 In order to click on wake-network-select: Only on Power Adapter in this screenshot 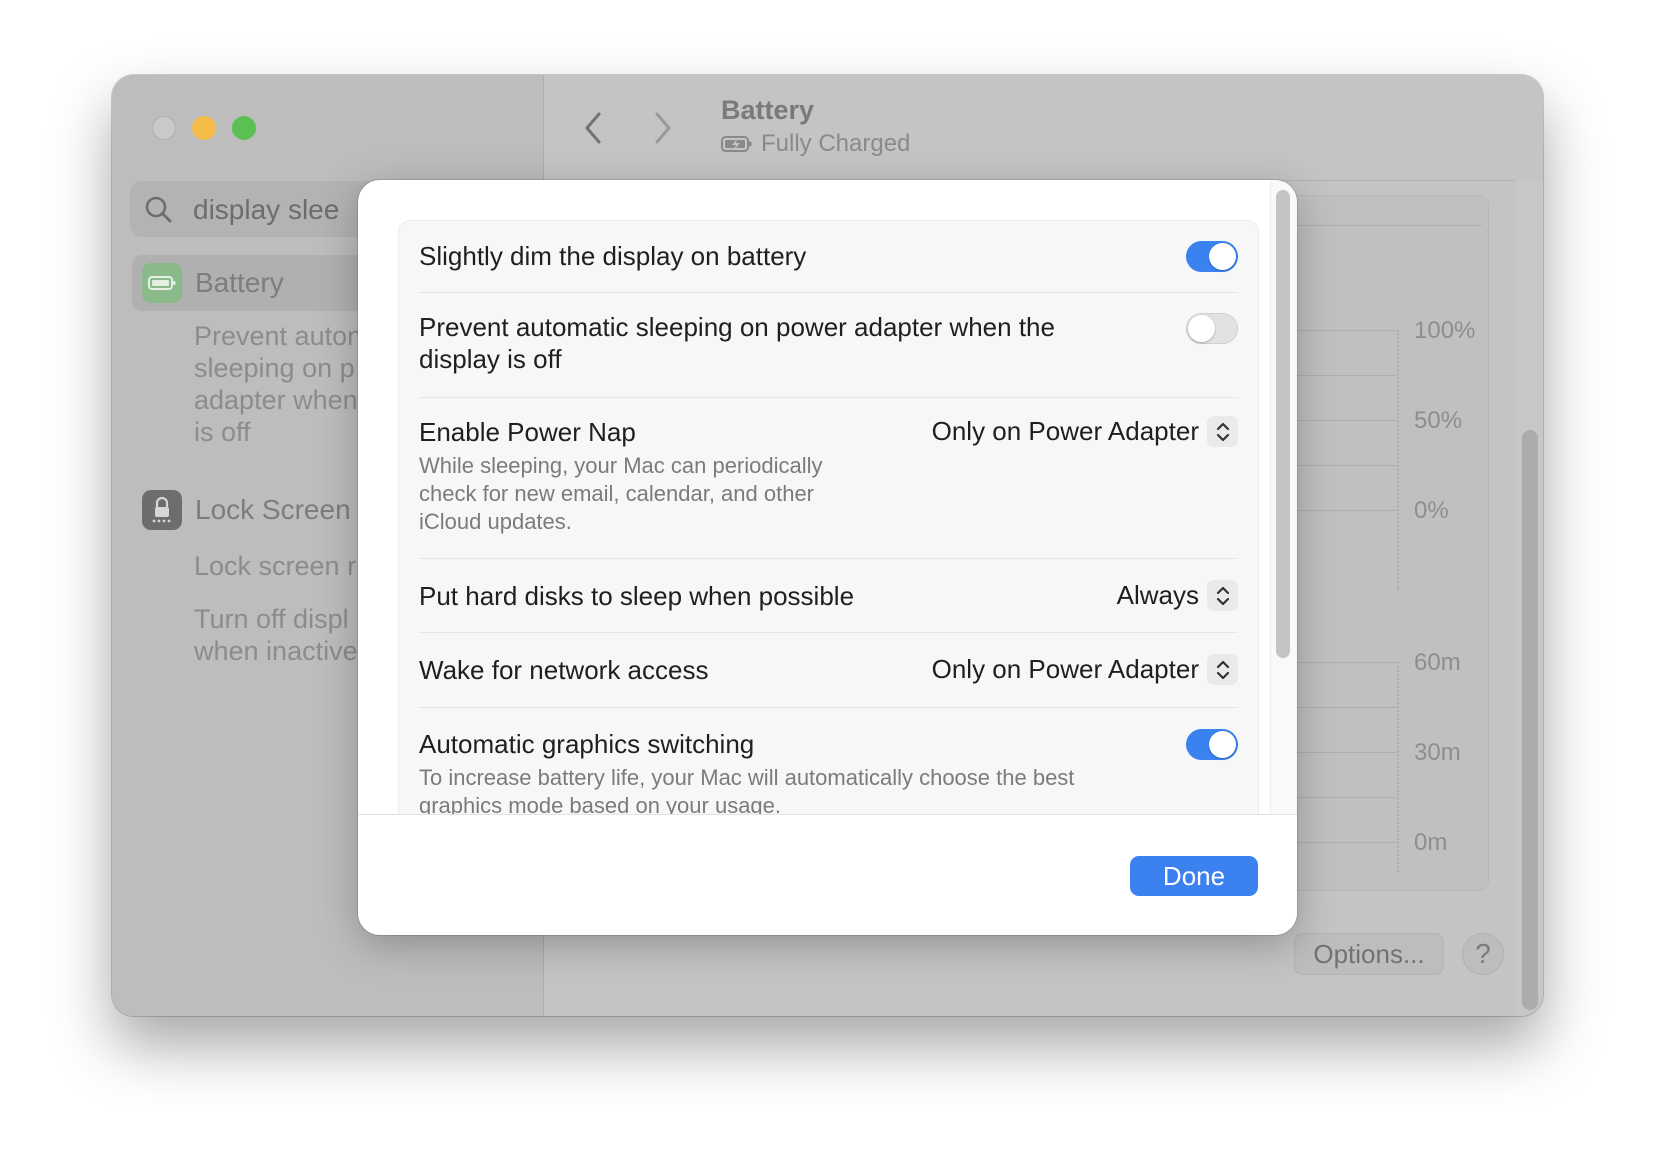, I will do `click(1085, 669)`.